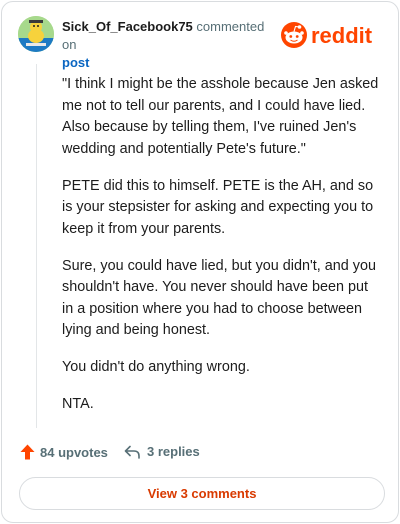  What do you see at coordinates (173, 451) in the screenshot?
I see `replies-count: 3 replies` at bounding box center [173, 451].